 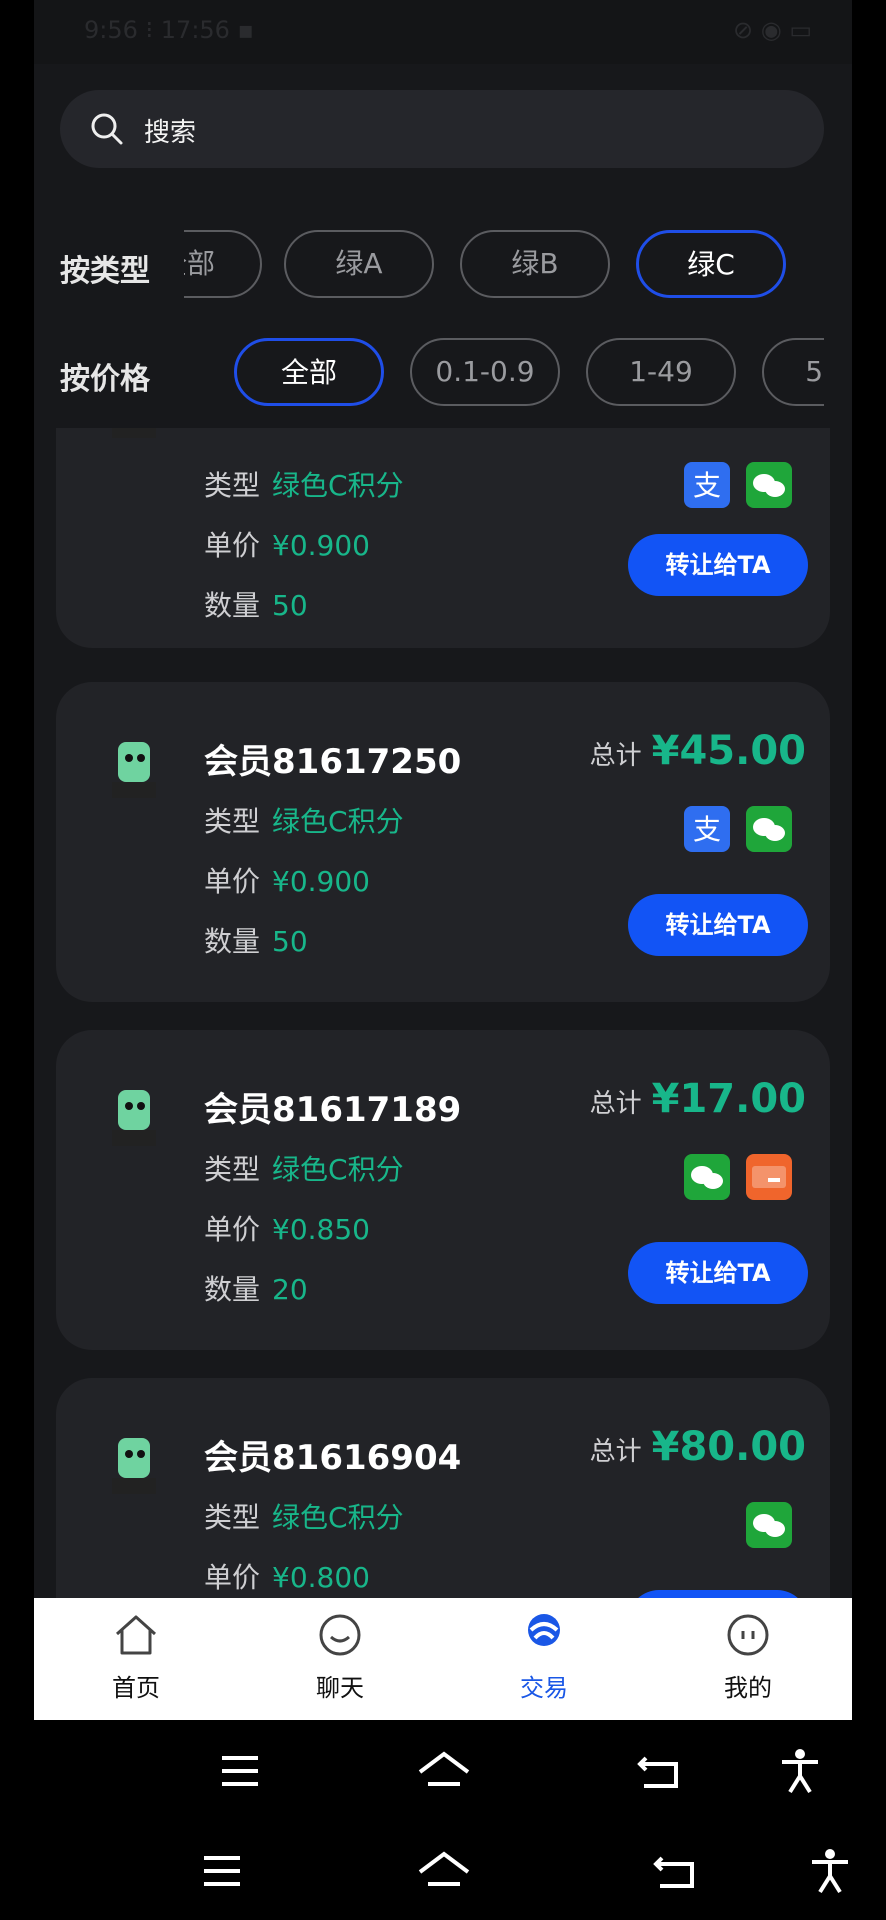 What do you see at coordinates (544, 1630) in the screenshot?
I see `trade-icon` at bounding box center [544, 1630].